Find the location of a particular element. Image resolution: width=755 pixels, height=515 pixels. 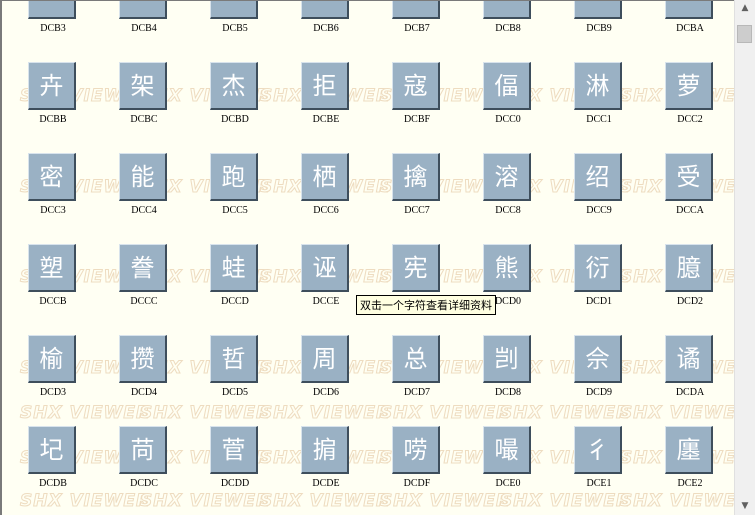

character-glyph: 萝 is located at coordinates (688, 85).